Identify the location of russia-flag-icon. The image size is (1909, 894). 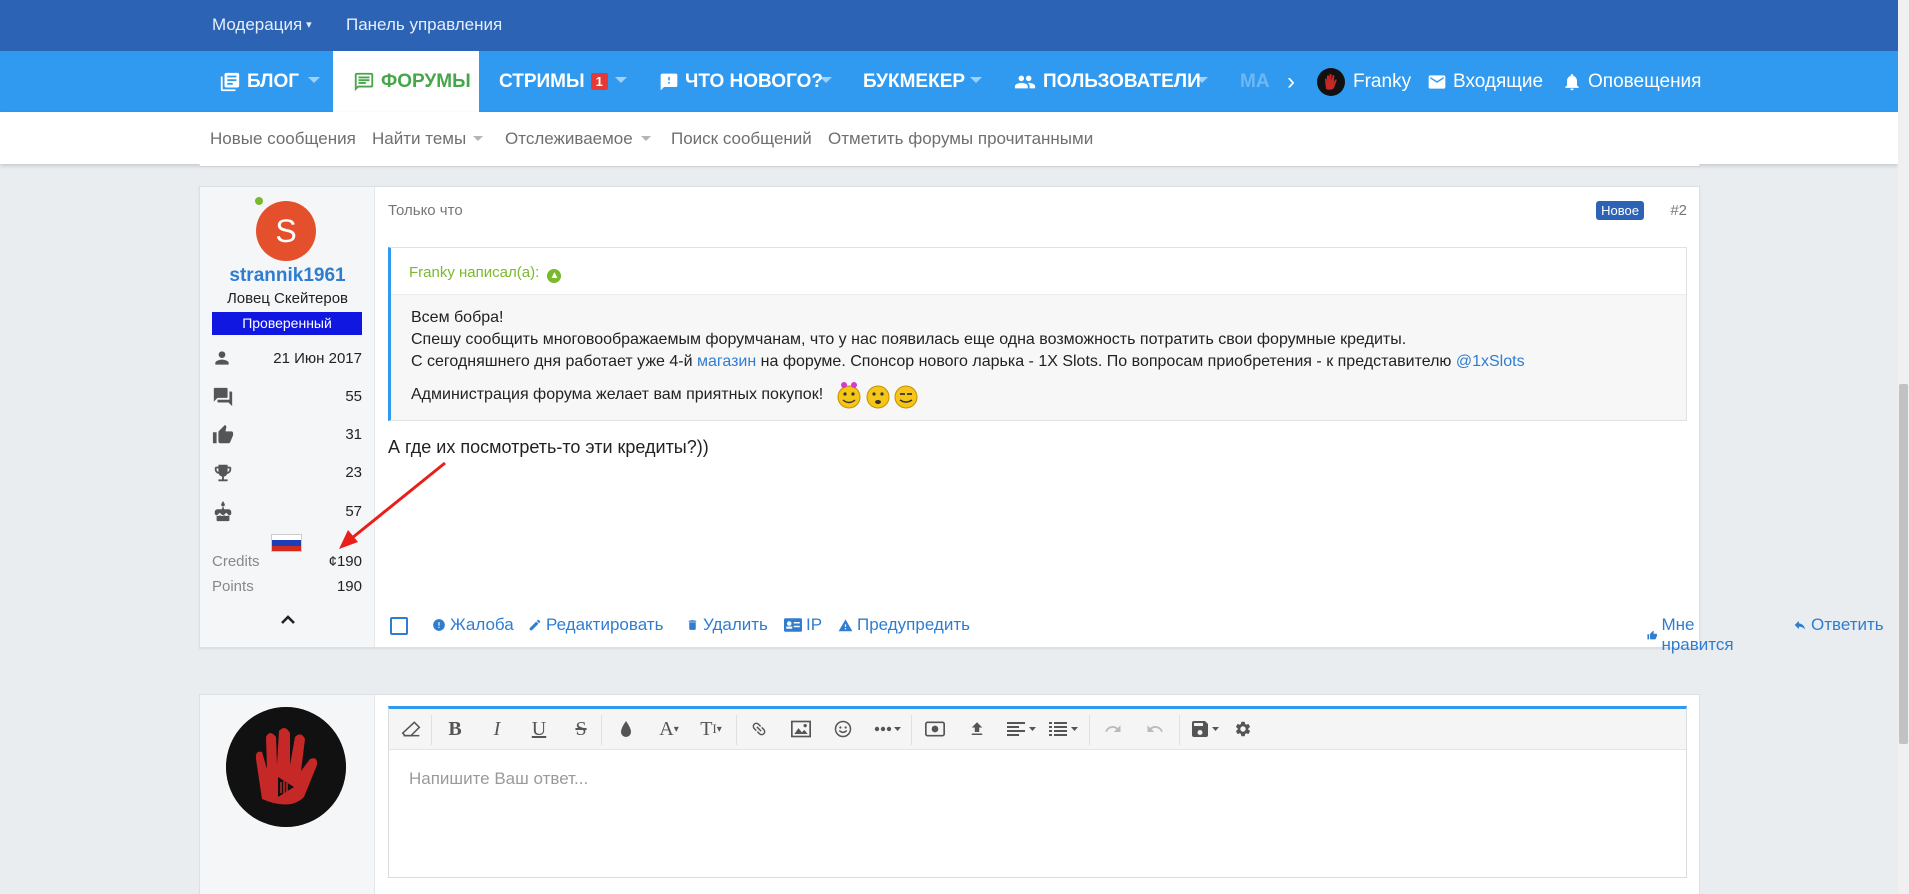
(286, 543).